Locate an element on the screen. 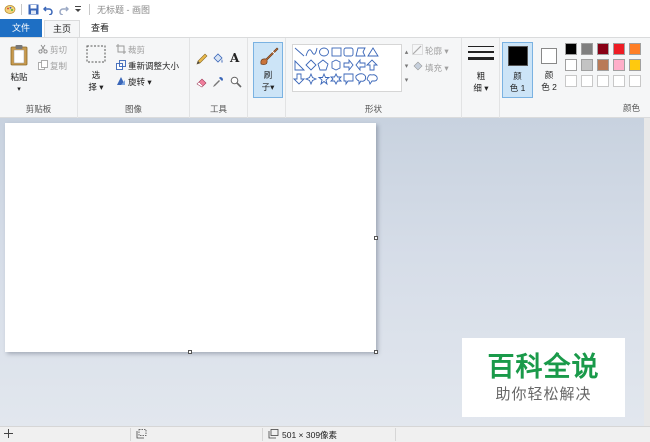 This screenshot has height=442, width=650. right-arrow-shape-icon is located at coordinates (348, 65).